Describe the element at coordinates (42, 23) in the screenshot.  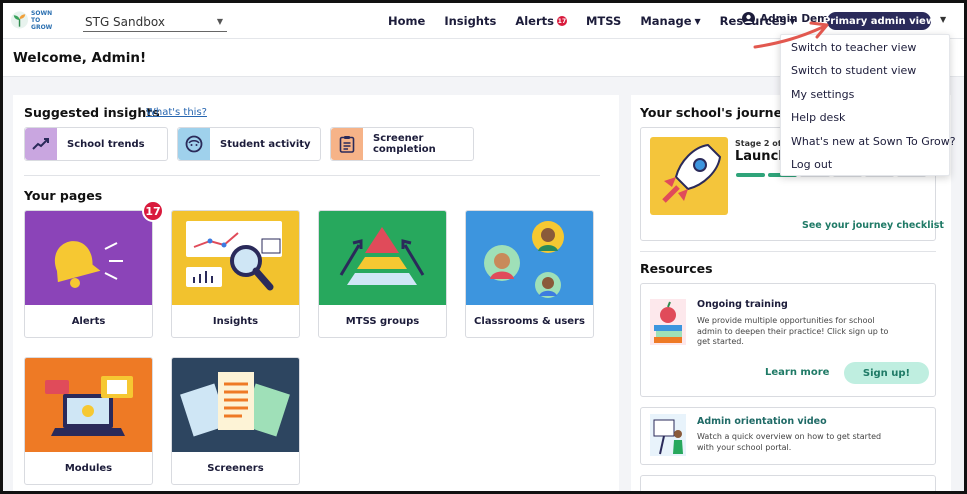
I see `logo-line-2: TO GROW` at that location.